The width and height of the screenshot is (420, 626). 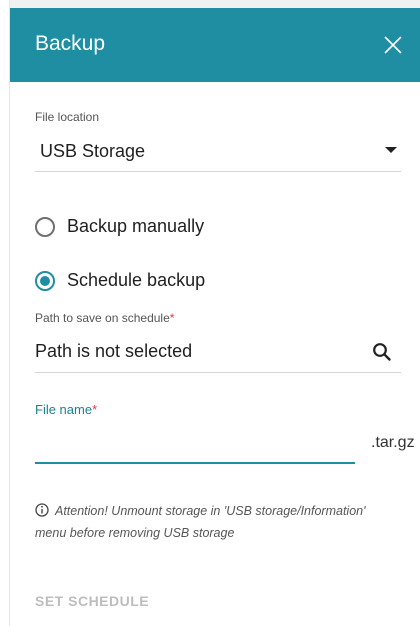 What do you see at coordinates (218, 171) in the screenshot?
I see `file-location-underline` at bounding box center [218, 171].